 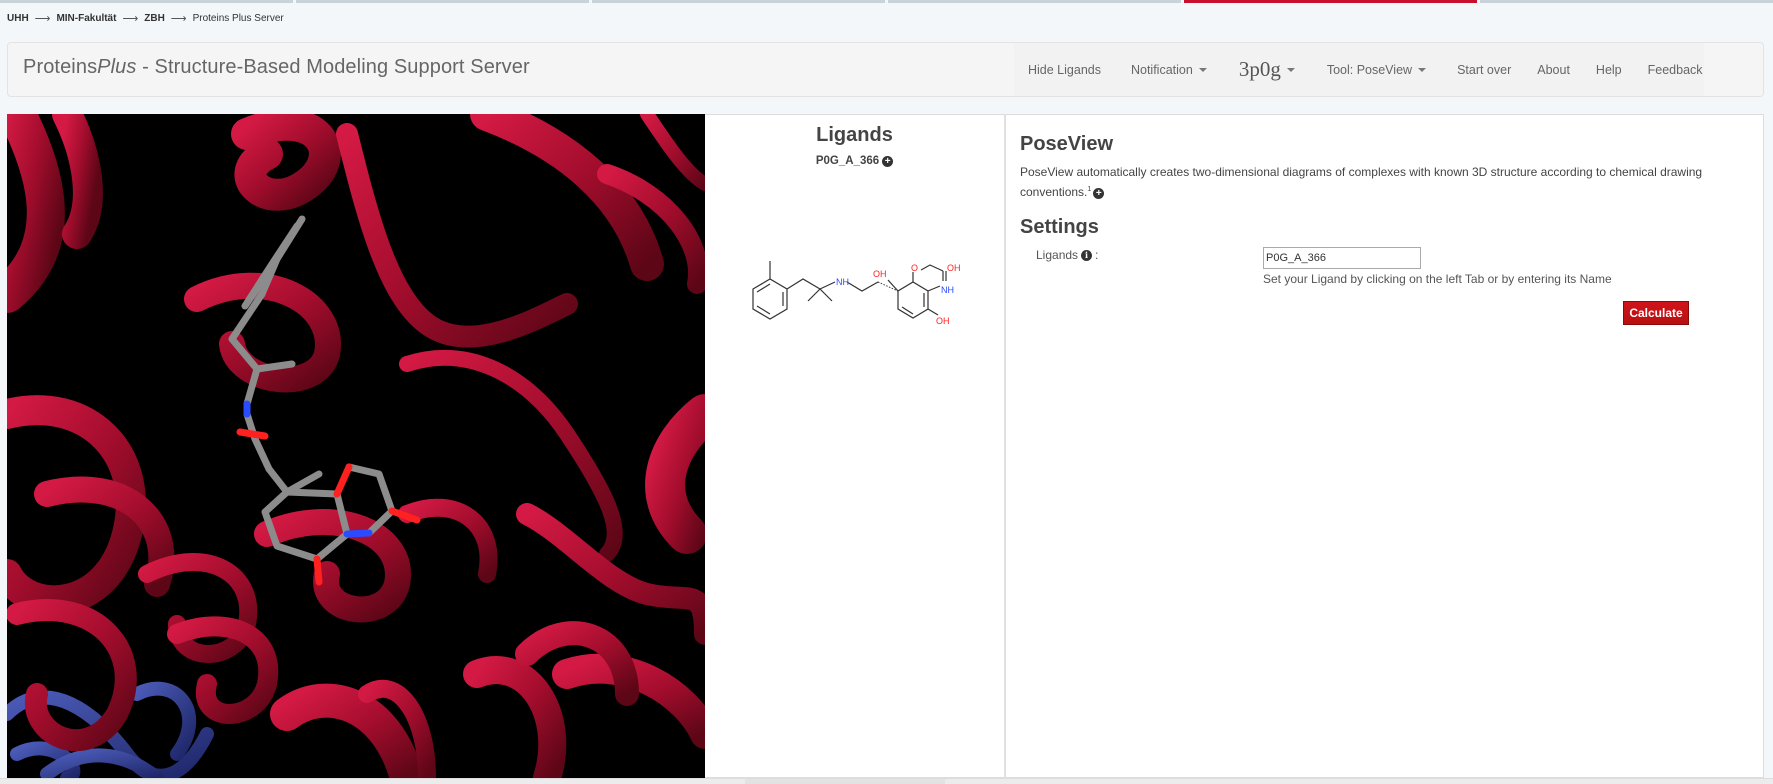 I want to click on ligand-item-label: P0G_A_366, so click(x=847, y=161).